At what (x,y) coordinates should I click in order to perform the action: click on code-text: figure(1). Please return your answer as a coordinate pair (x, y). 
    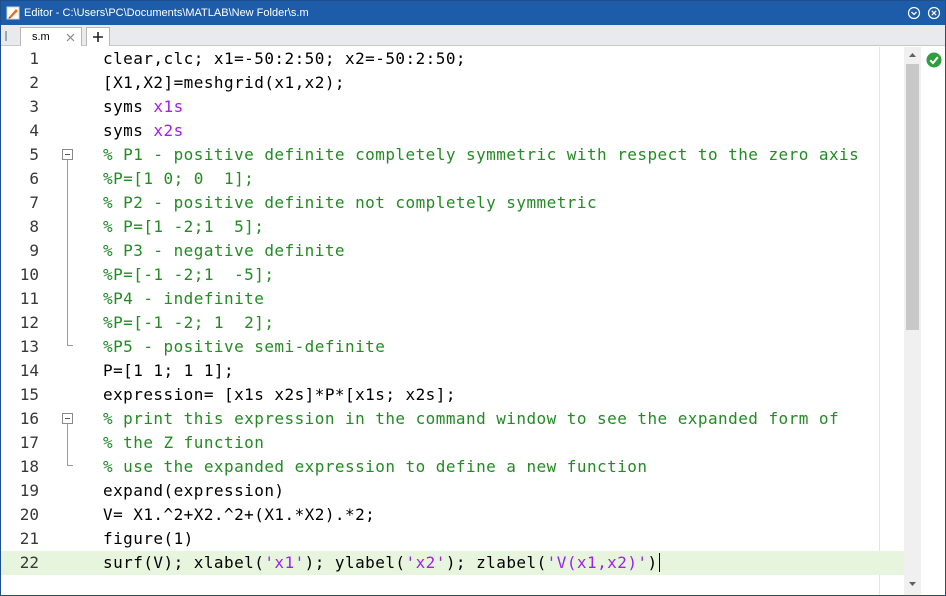
    Looking at the image, I should click on (148, 539).